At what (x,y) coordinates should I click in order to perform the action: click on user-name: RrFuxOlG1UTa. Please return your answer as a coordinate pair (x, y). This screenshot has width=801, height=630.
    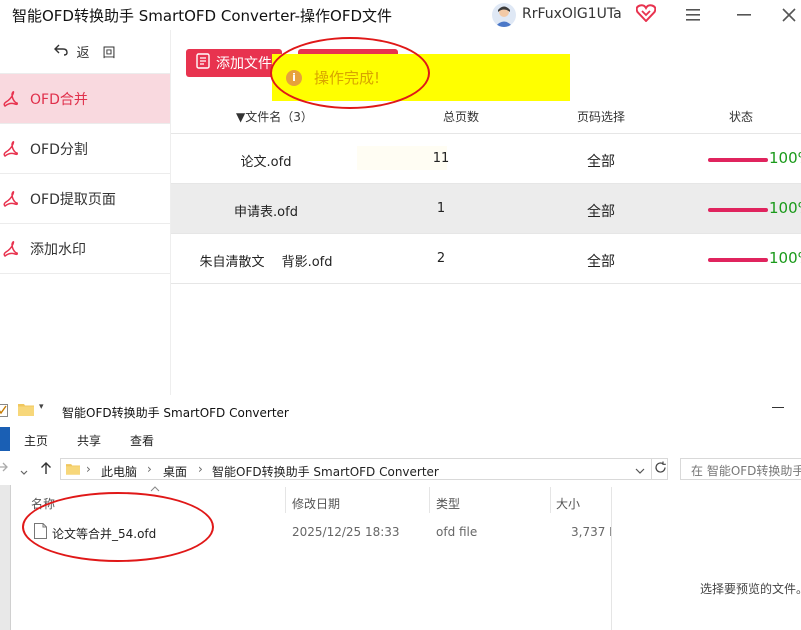
    Looking at the image, I should click on (572, 14).